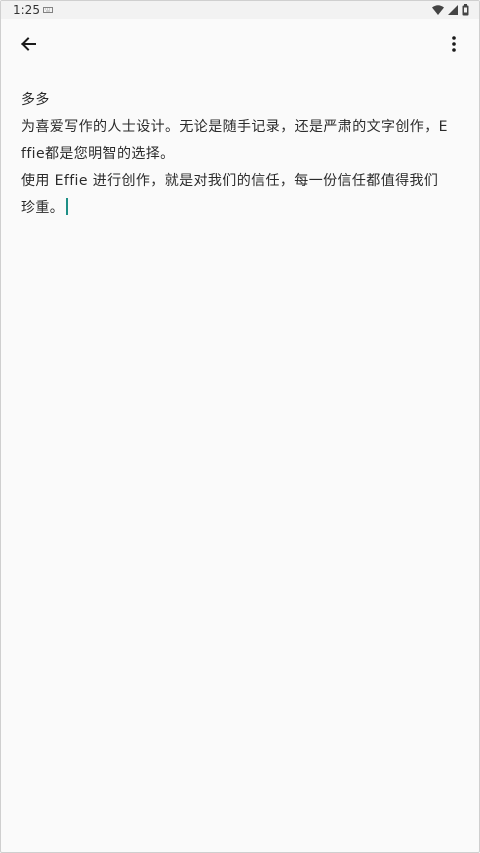  I want to click on more-vertical-icon, so click(454, 44).